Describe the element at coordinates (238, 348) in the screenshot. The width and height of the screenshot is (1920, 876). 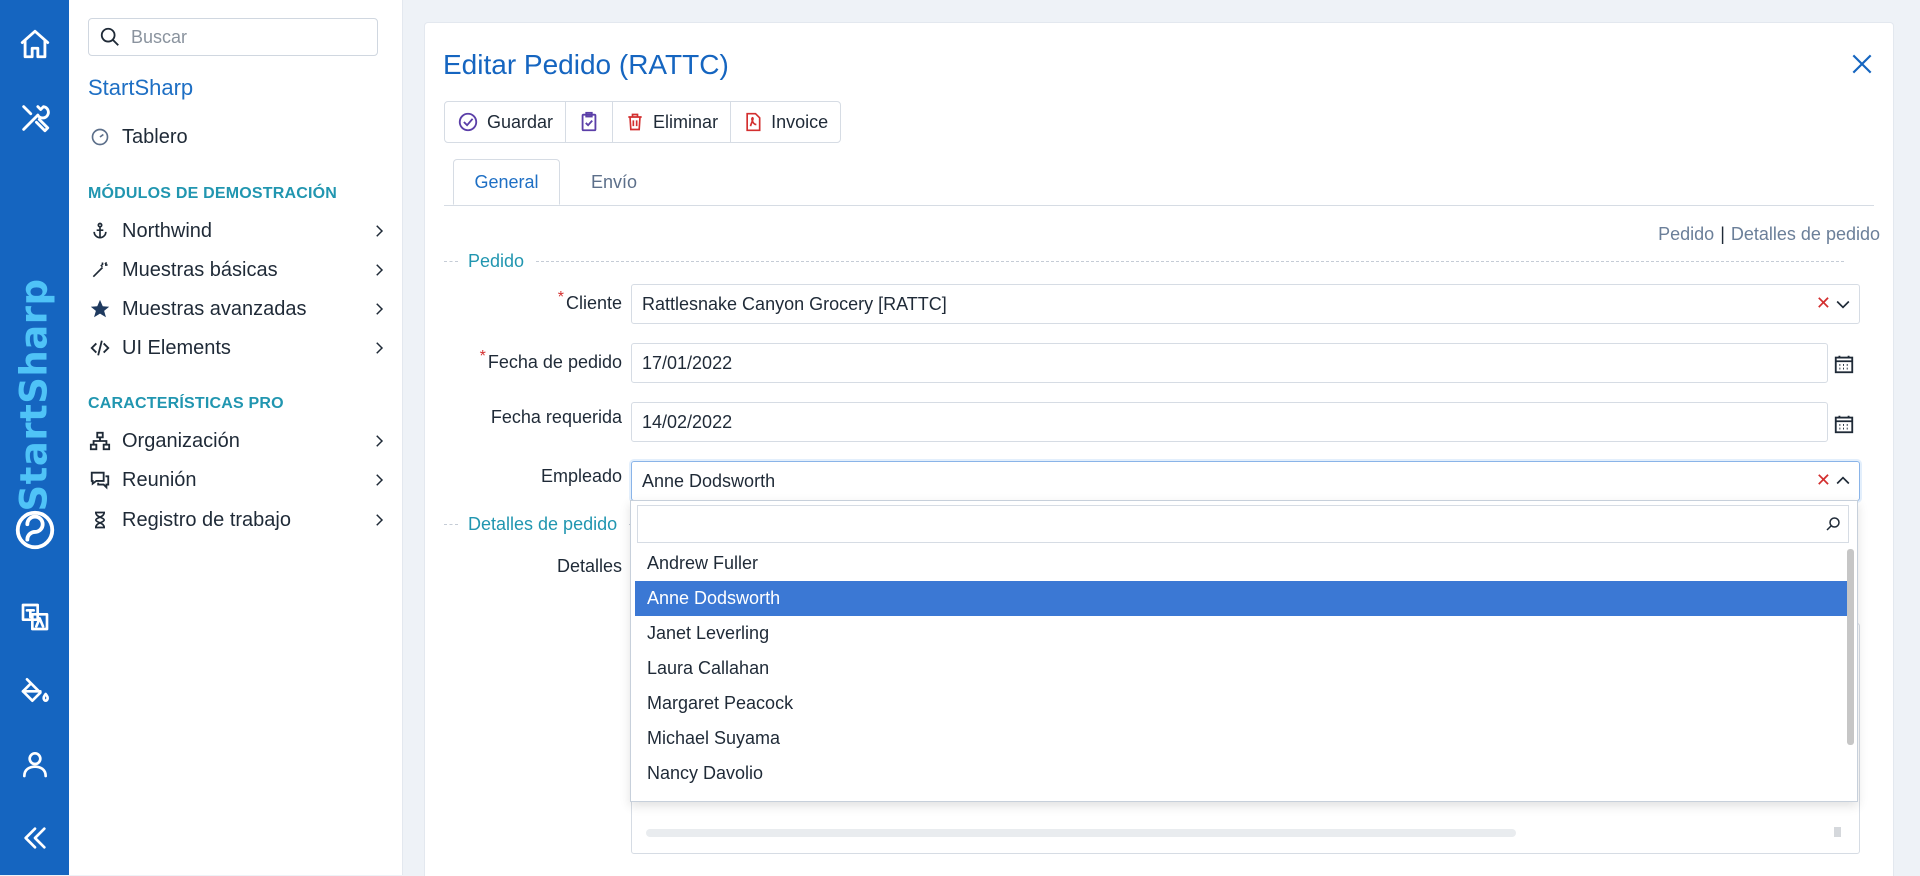
I see `sidebar-item-ui-elements: UI Elements` at that location.